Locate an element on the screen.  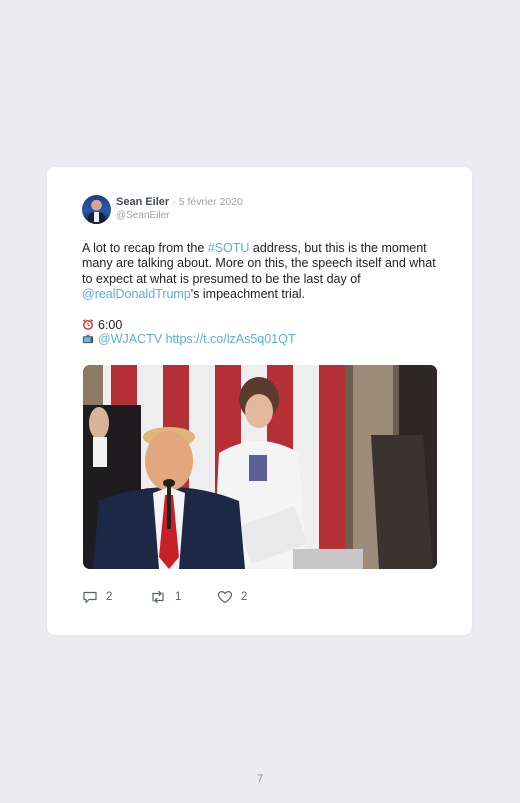
television-icon is located at coordinates (88, 339).